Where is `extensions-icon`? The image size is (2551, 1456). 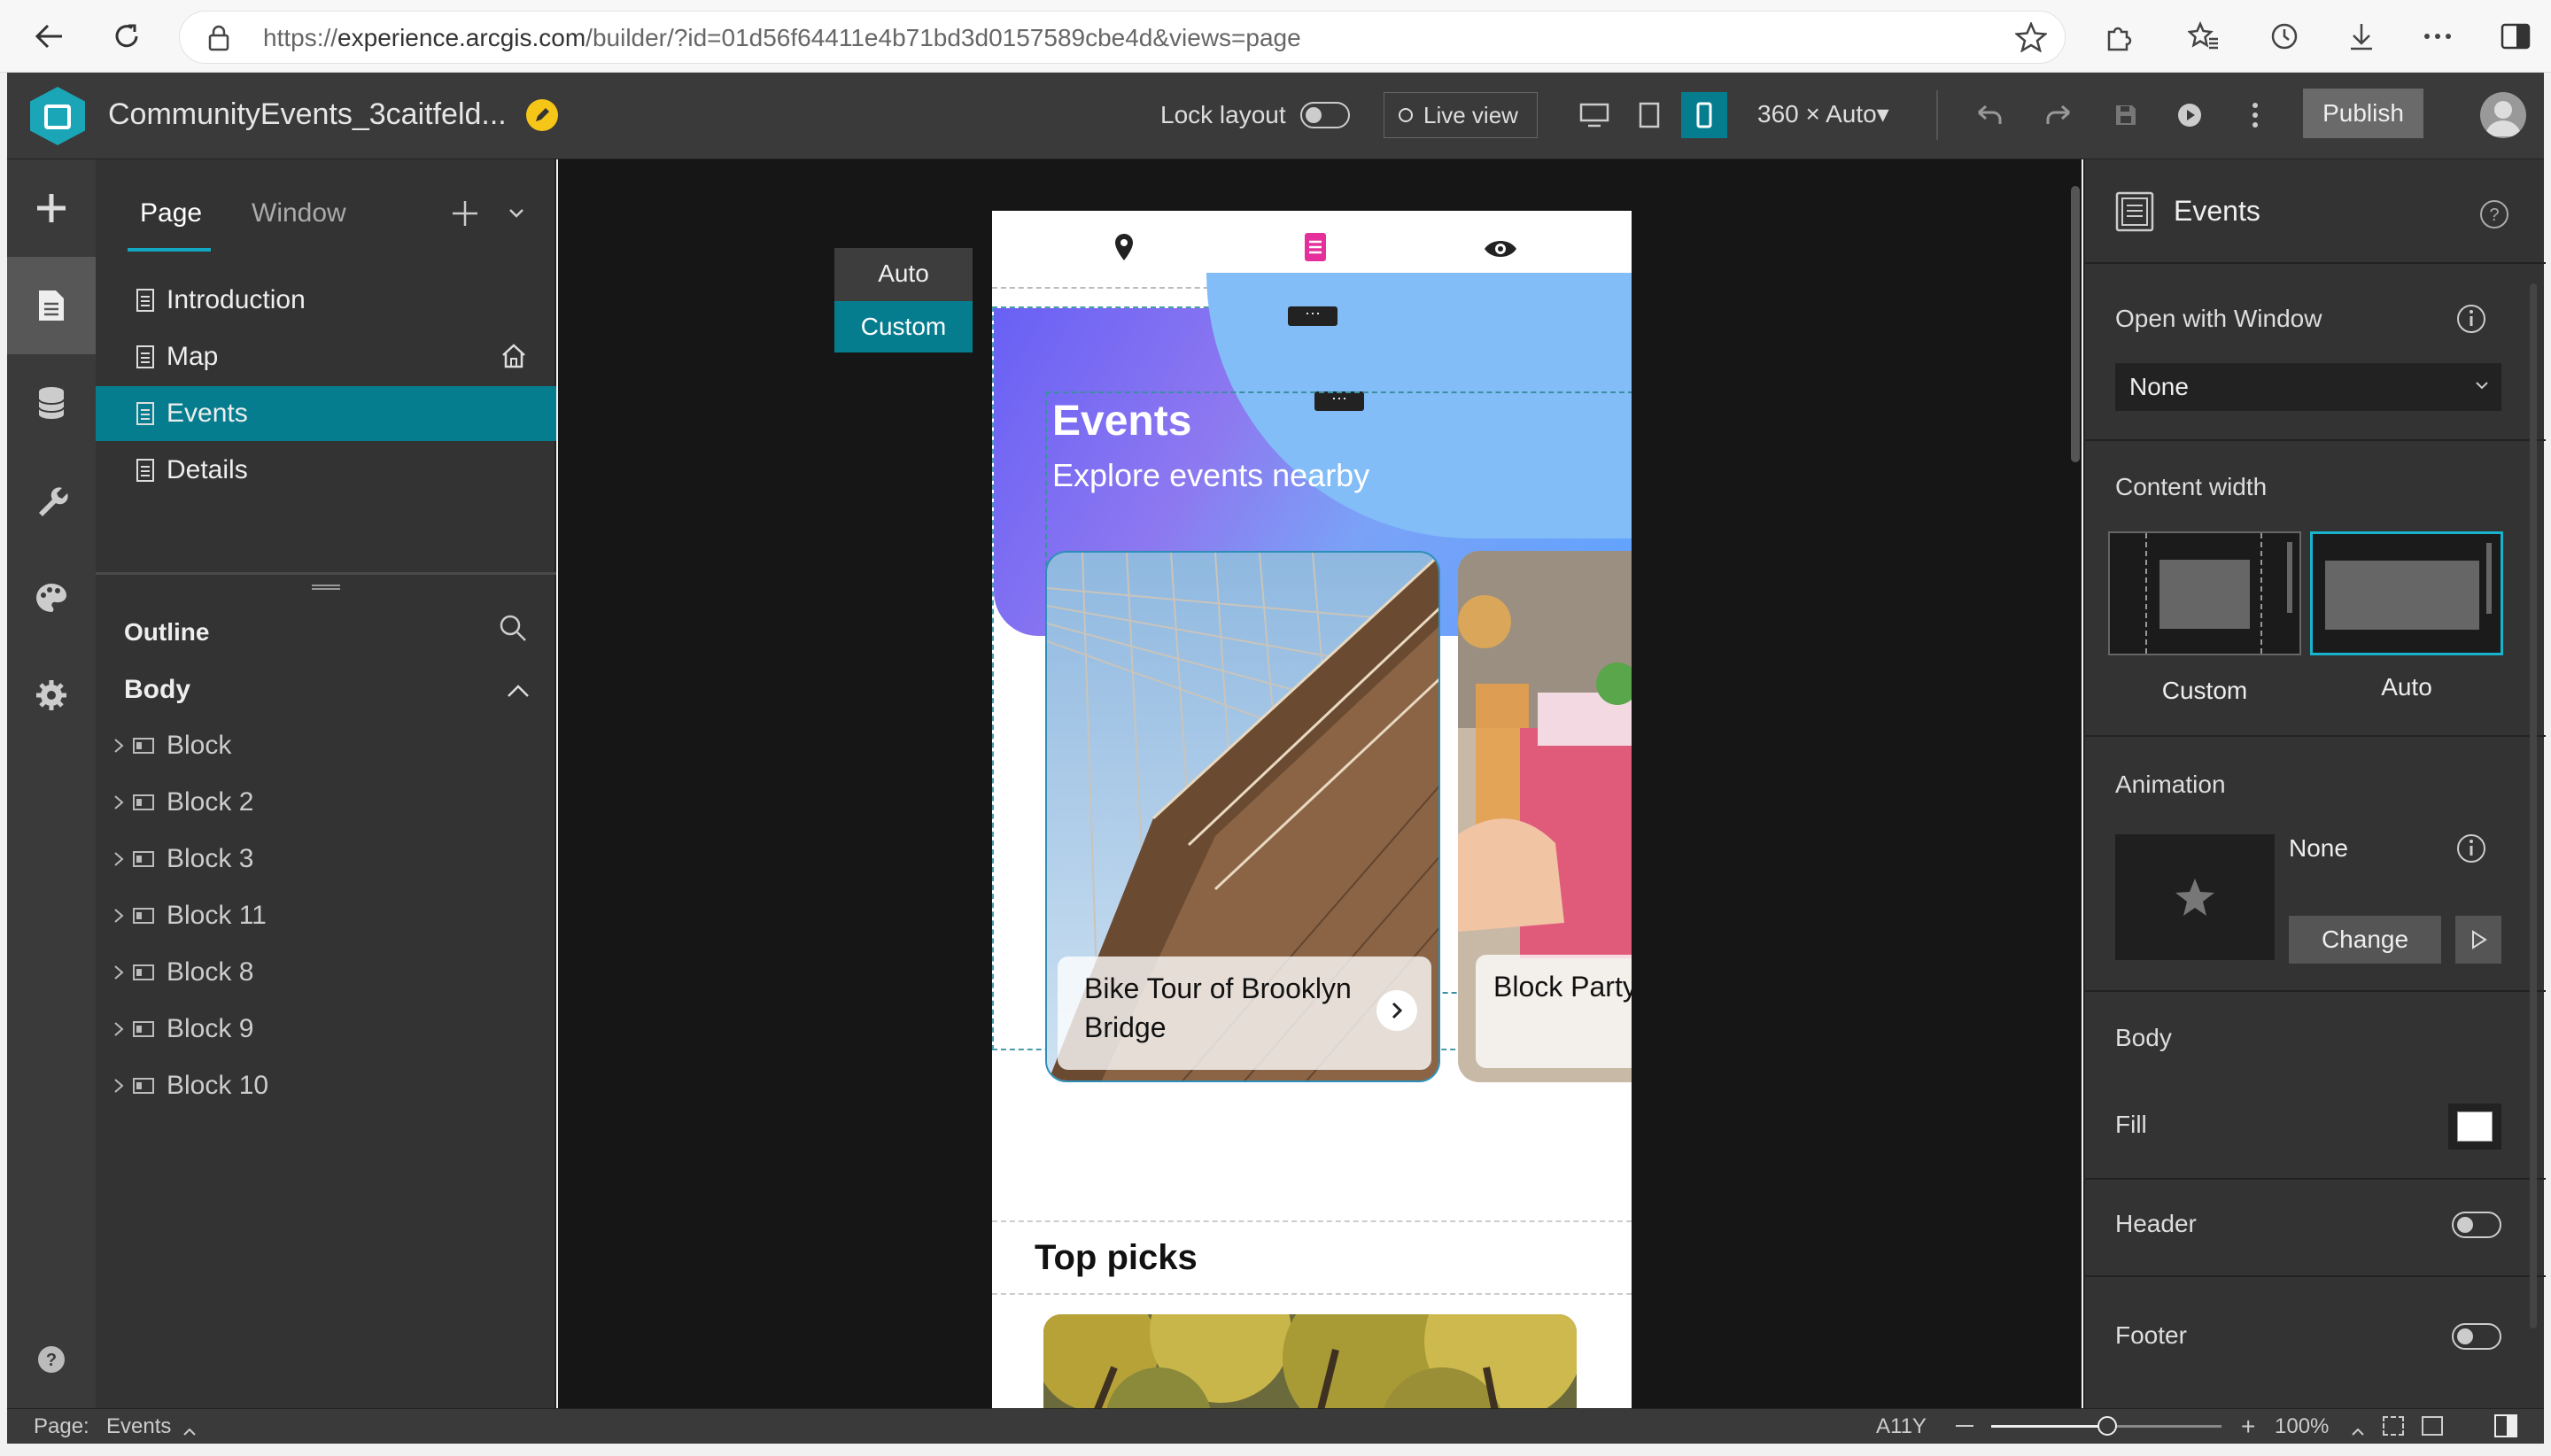
extensions-icon is located at coordinates (2119, 36).